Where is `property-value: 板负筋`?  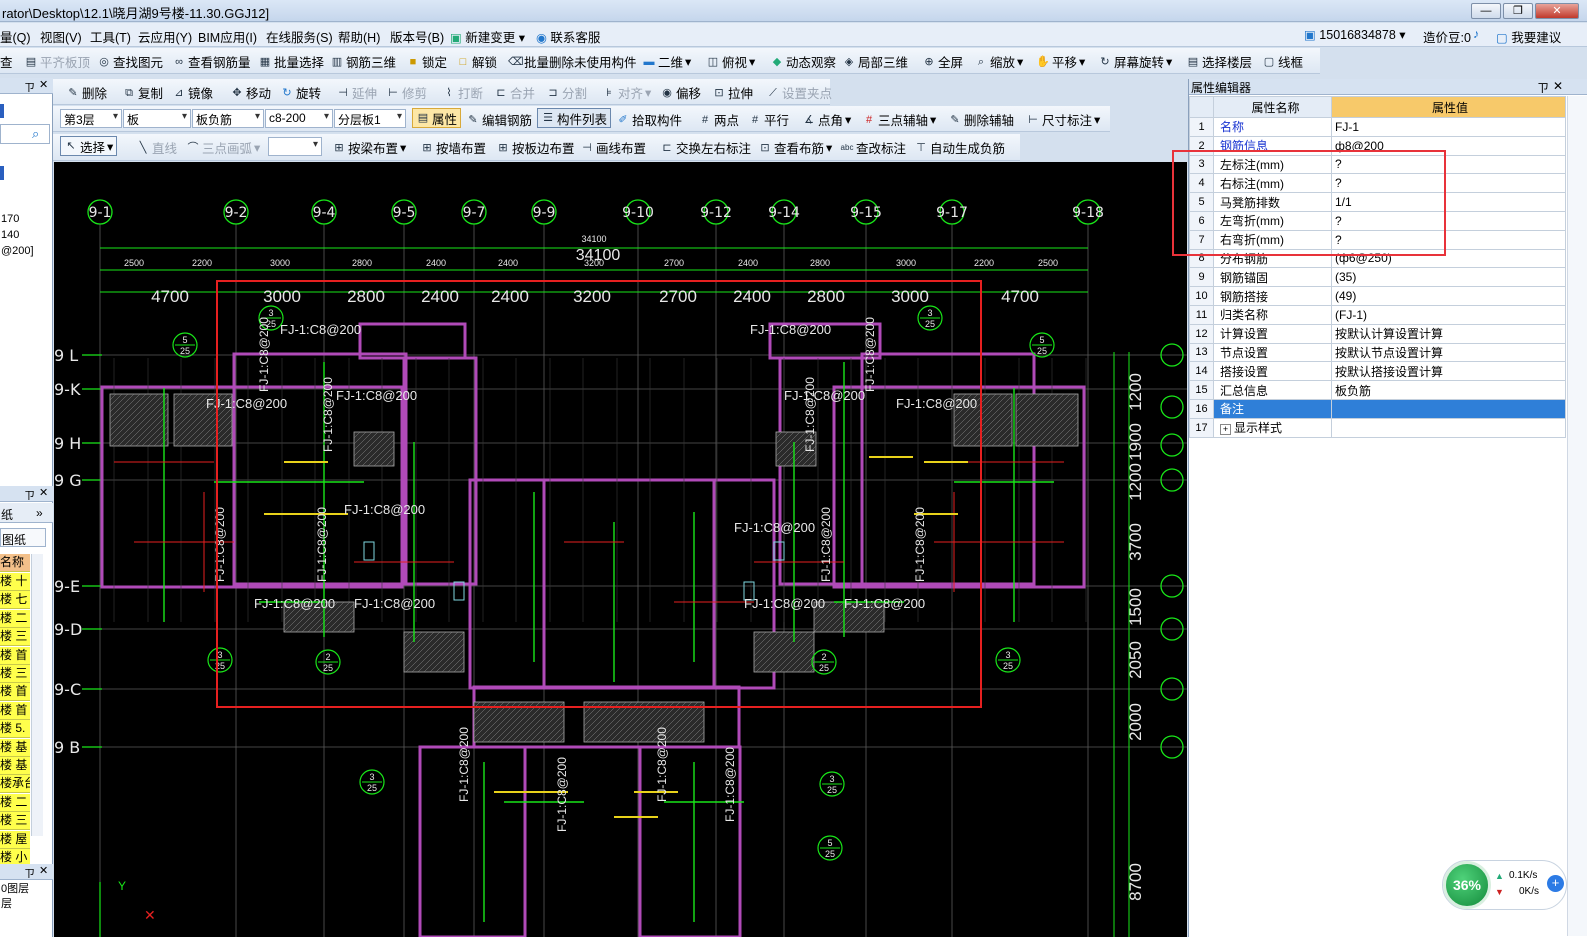 property-value: 板负筋 is located at coordinates (1448, 390).